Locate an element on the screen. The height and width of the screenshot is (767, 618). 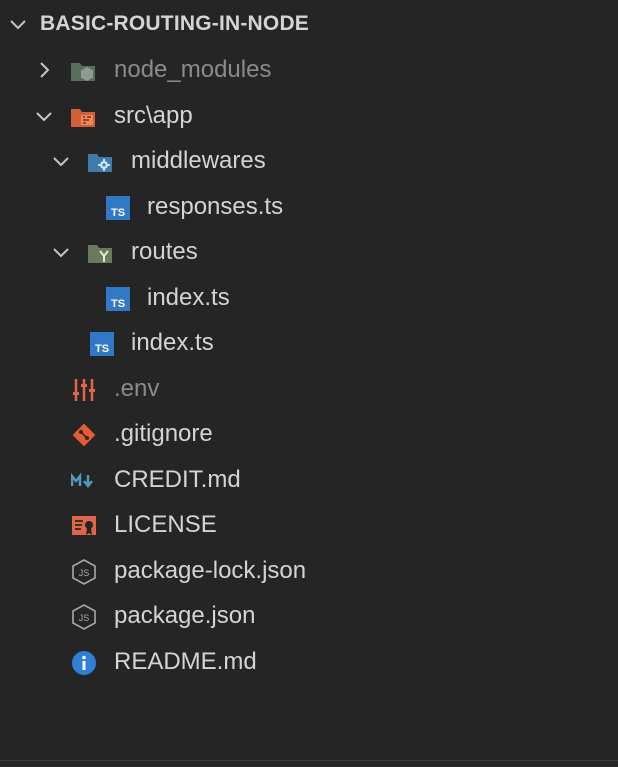
tree-item-label: LICENSE is located at coordinates (165, 524).